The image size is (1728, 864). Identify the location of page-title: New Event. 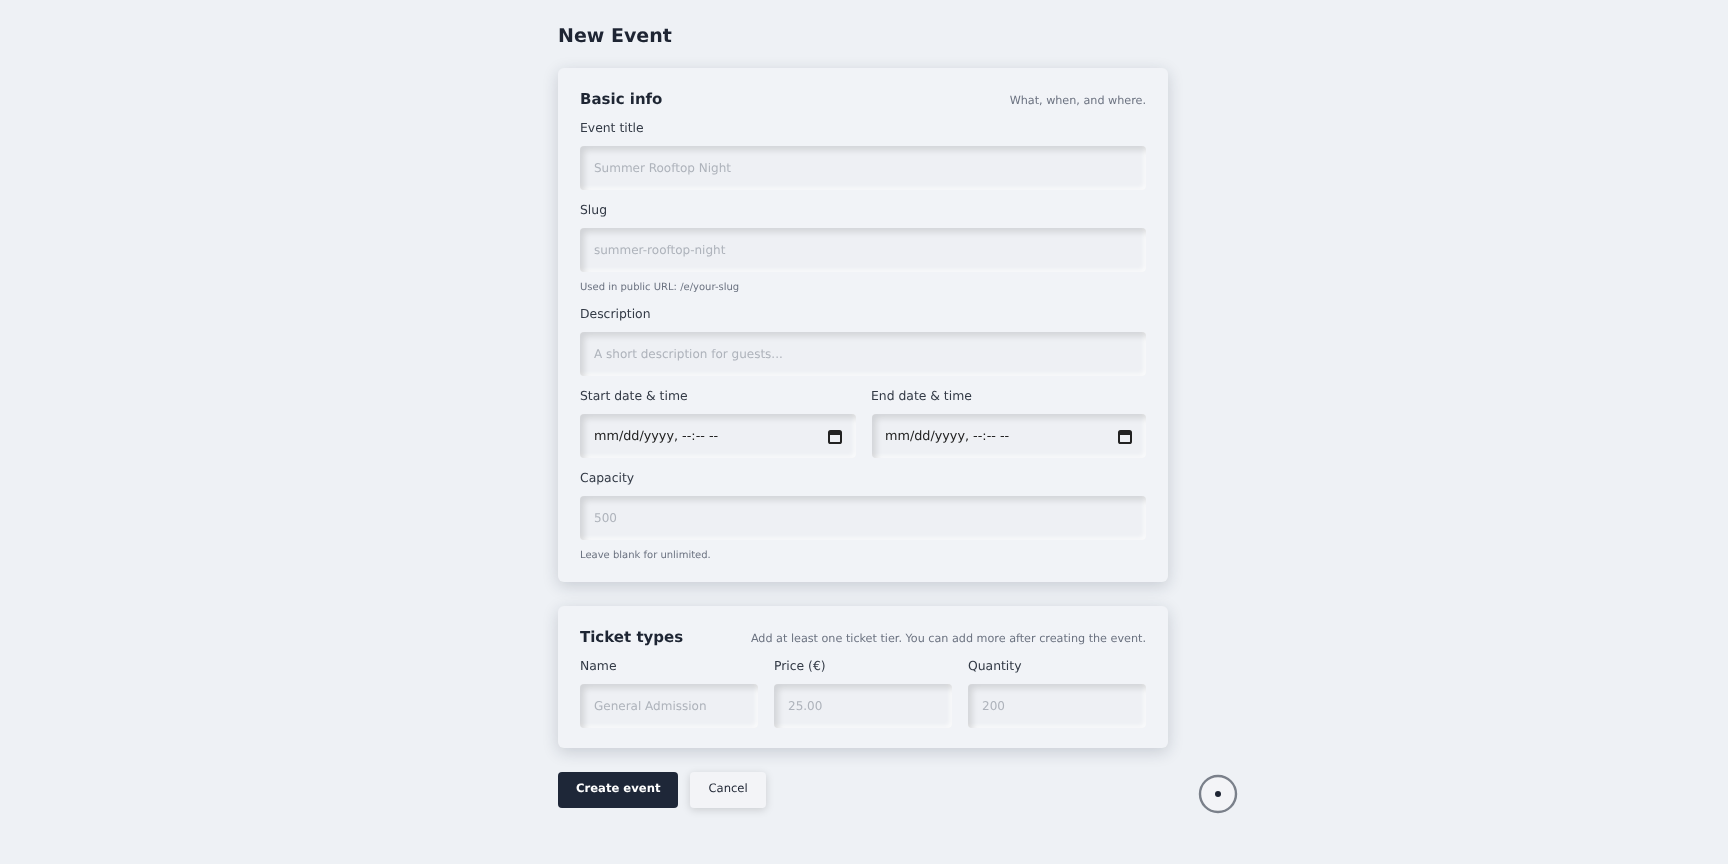
(616, 37).